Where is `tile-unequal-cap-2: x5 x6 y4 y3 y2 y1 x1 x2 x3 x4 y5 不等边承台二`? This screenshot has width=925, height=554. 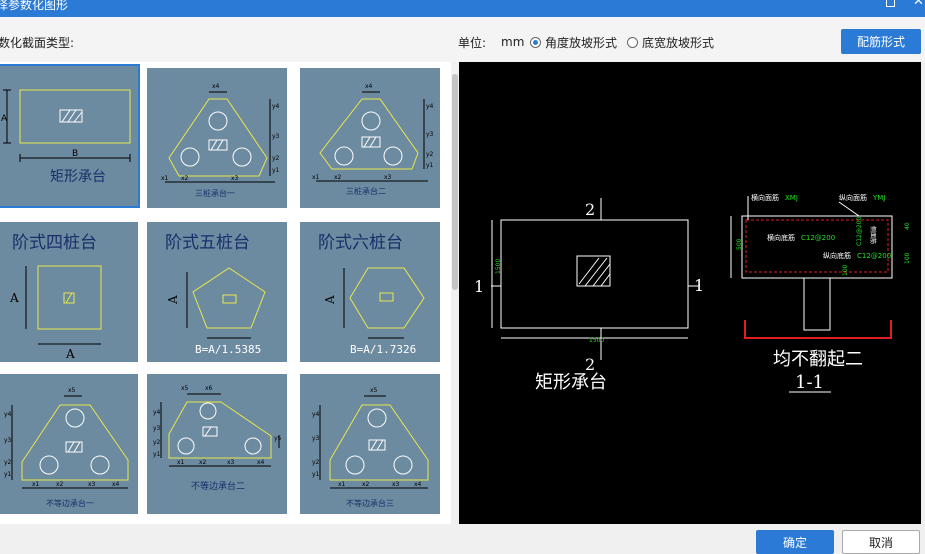
tile-unequal-cap-2: x5 x6 y4 y3 y2 y1 x1 x2 x3 x4 y5 不等边承台二 is located at coordinates (217, 444).